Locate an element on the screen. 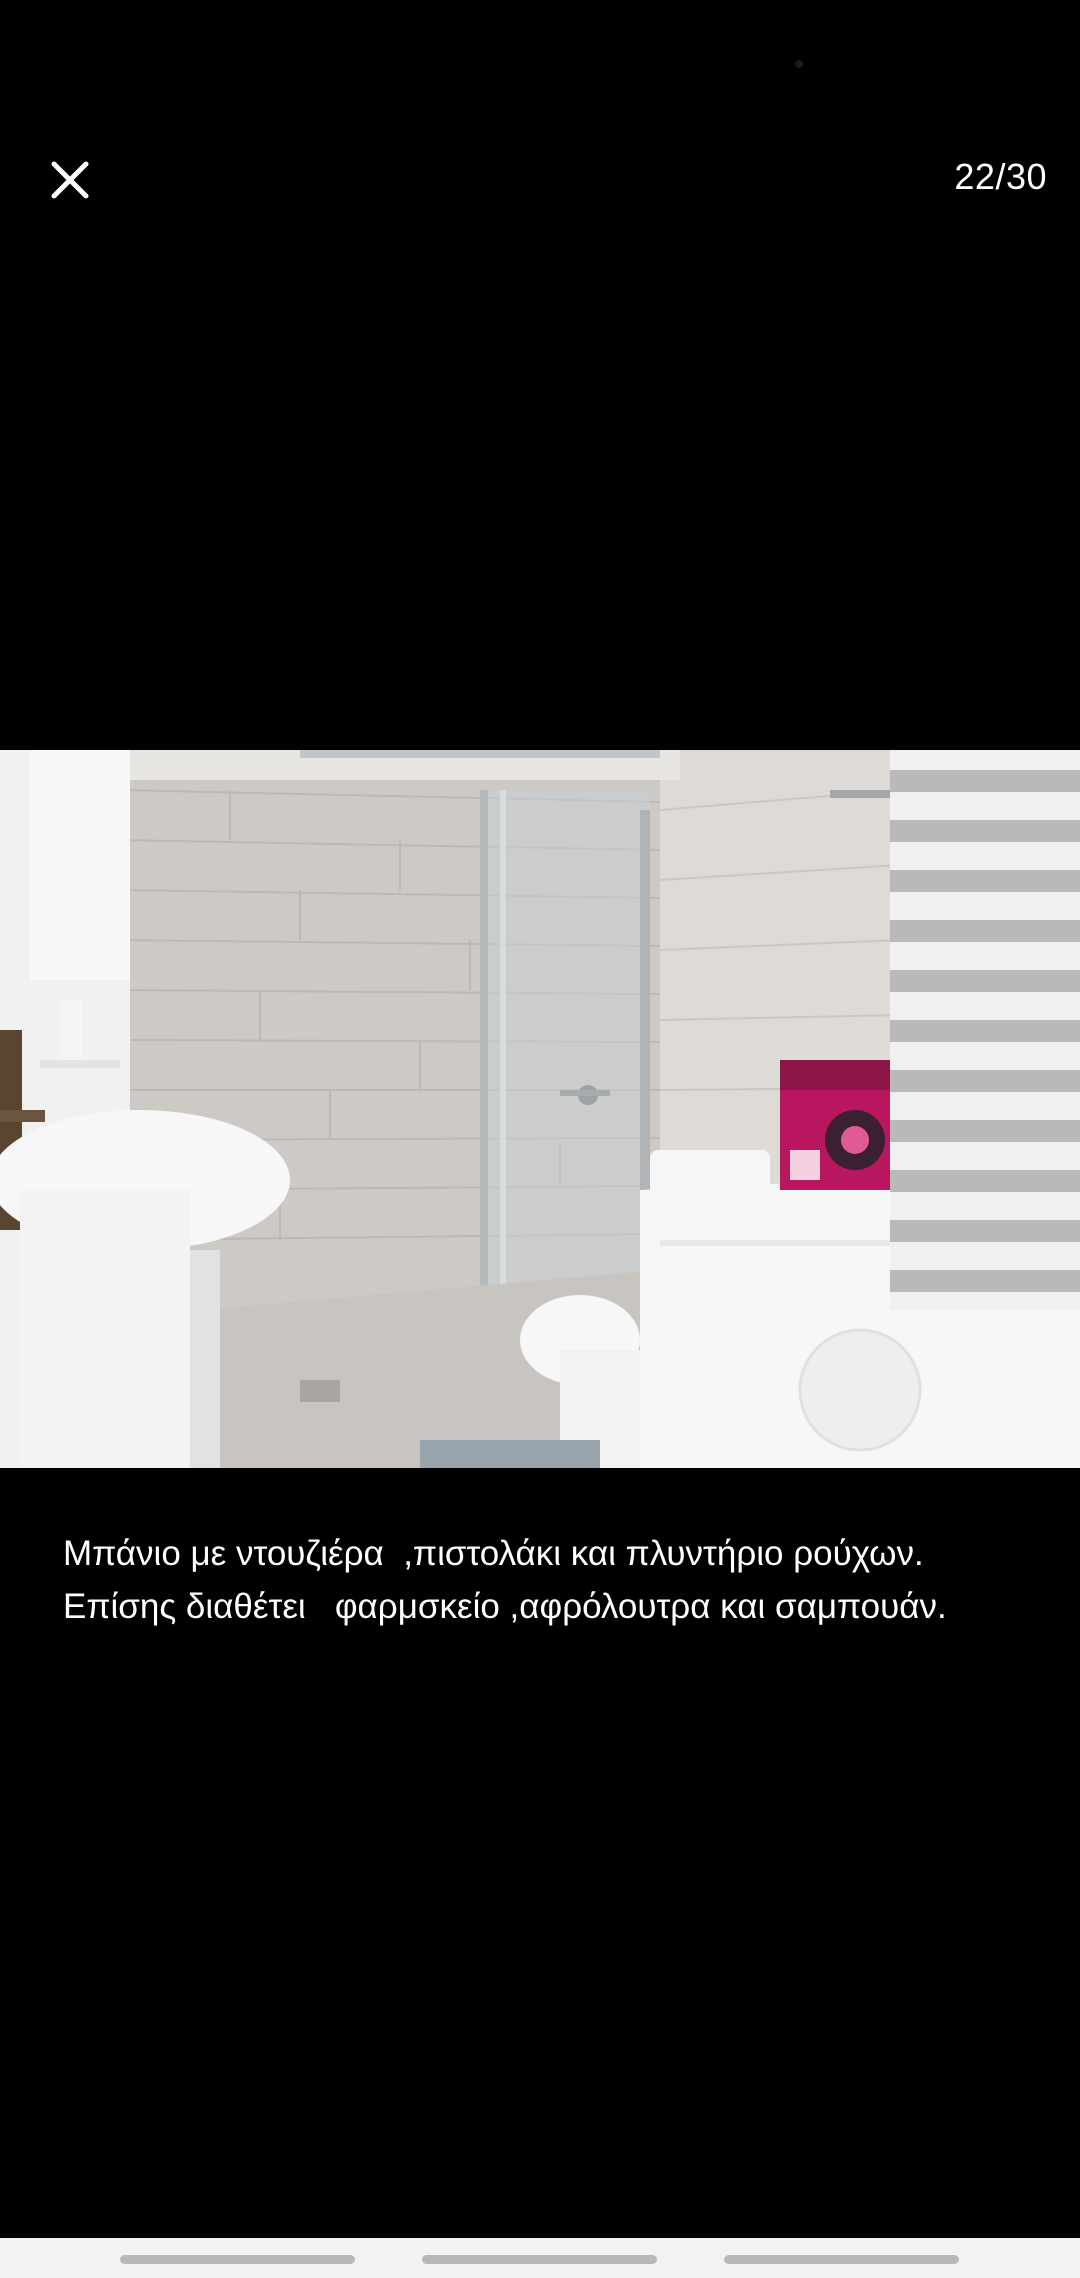 The height and width of the screenshot is (2278, 1080). close-icon is located at coordinates (70, 180).